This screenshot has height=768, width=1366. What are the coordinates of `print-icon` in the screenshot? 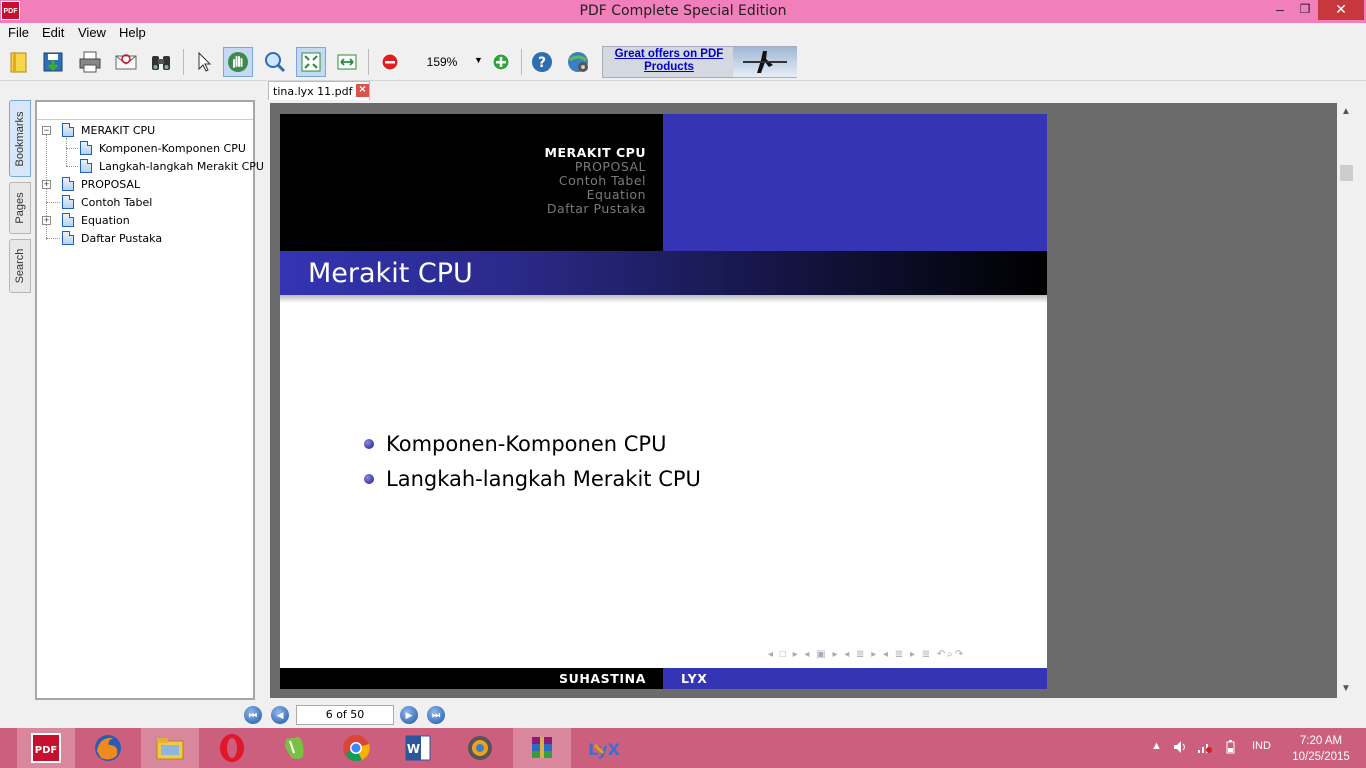 It's located at (90, 62).